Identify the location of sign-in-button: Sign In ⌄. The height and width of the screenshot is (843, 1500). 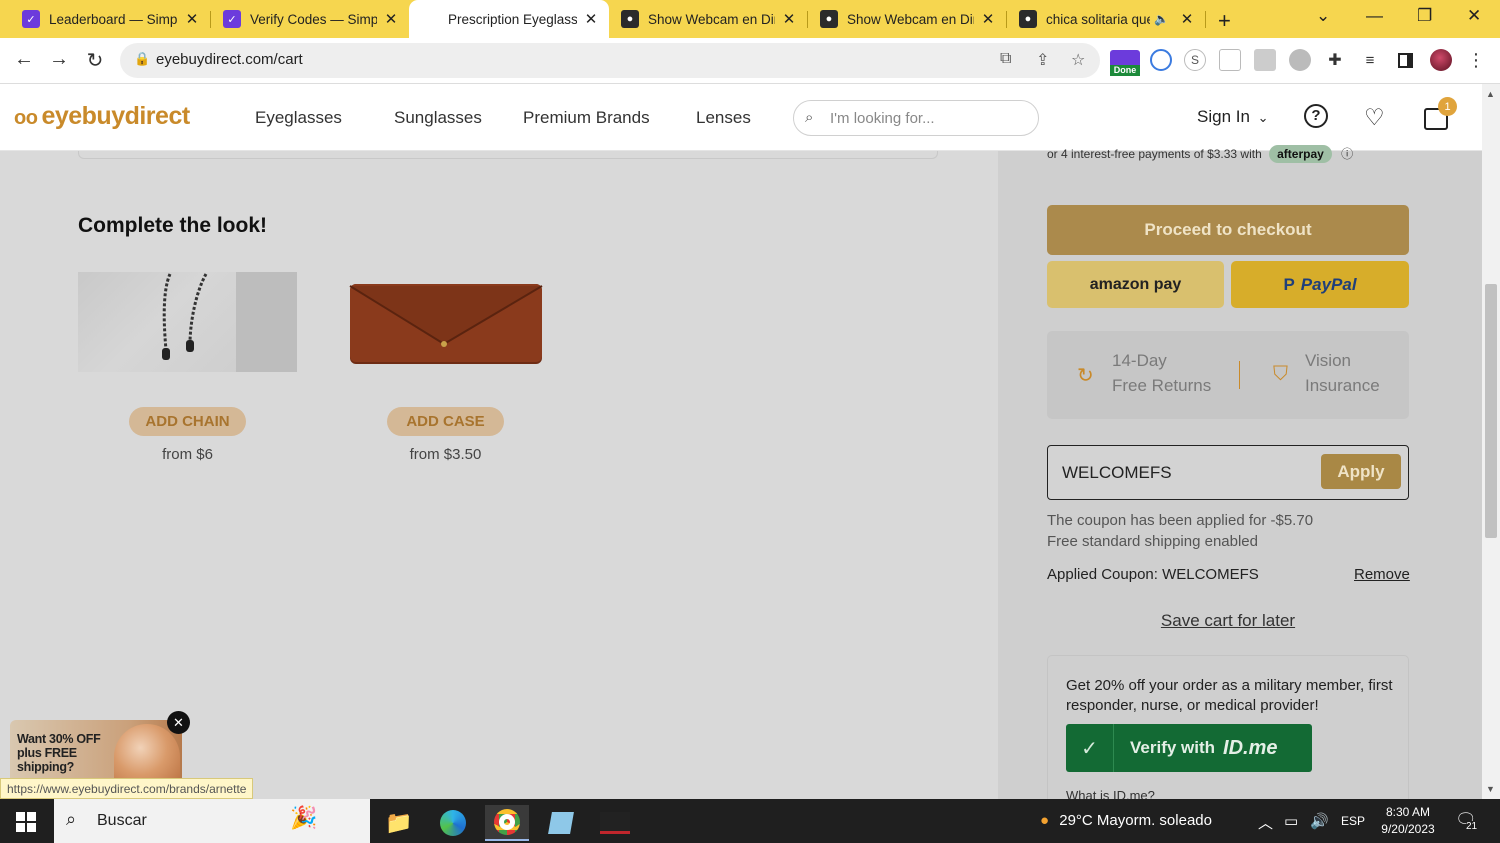
(1233, 117).